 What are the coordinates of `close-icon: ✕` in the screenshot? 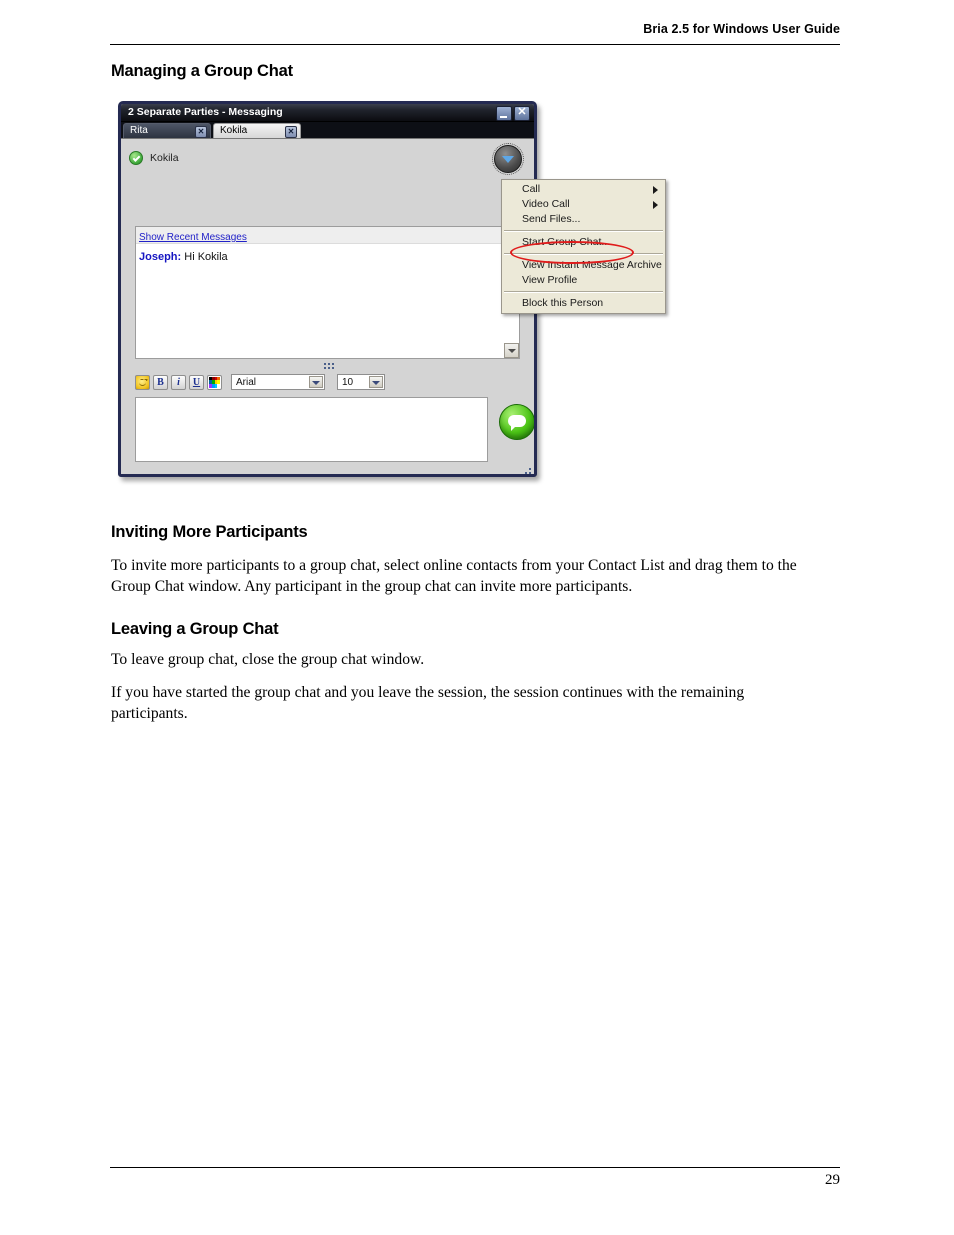 It's located at (522, 112).